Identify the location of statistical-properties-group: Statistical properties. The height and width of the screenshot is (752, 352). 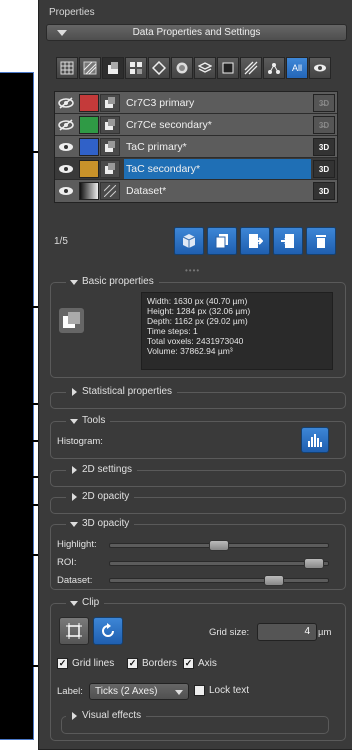
(198, 397).